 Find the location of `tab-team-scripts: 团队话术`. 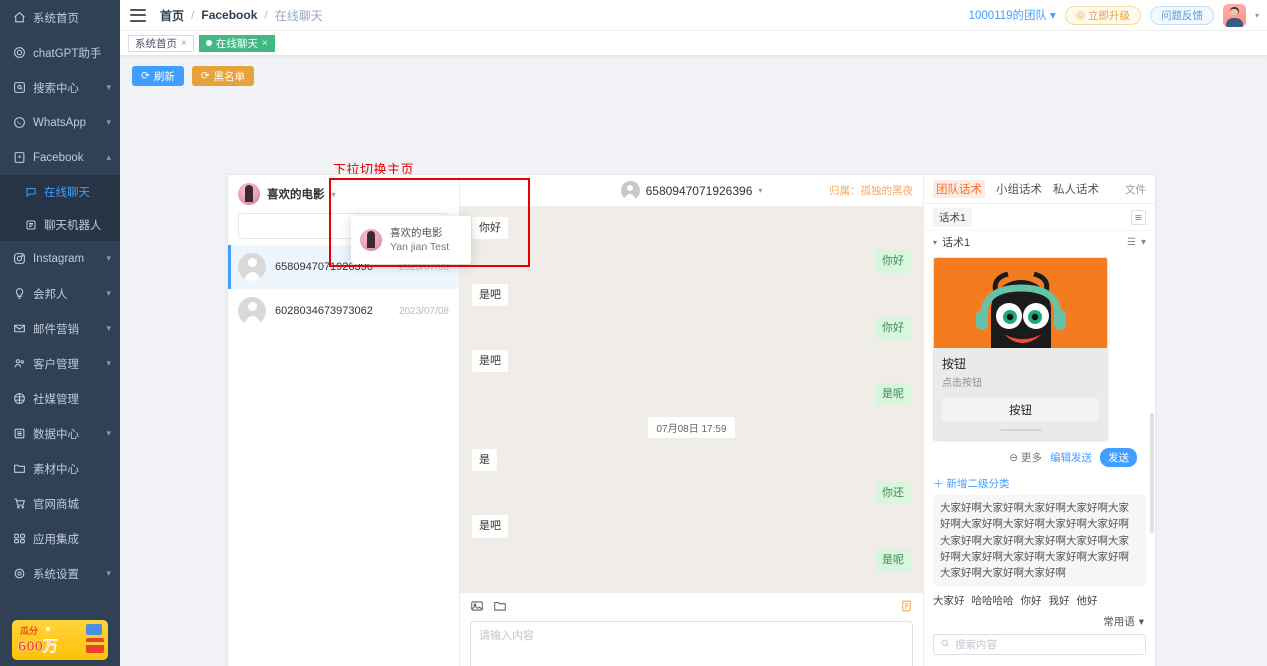

tab-team-scripts: 团队话术 is located at coordinates (959, 189).